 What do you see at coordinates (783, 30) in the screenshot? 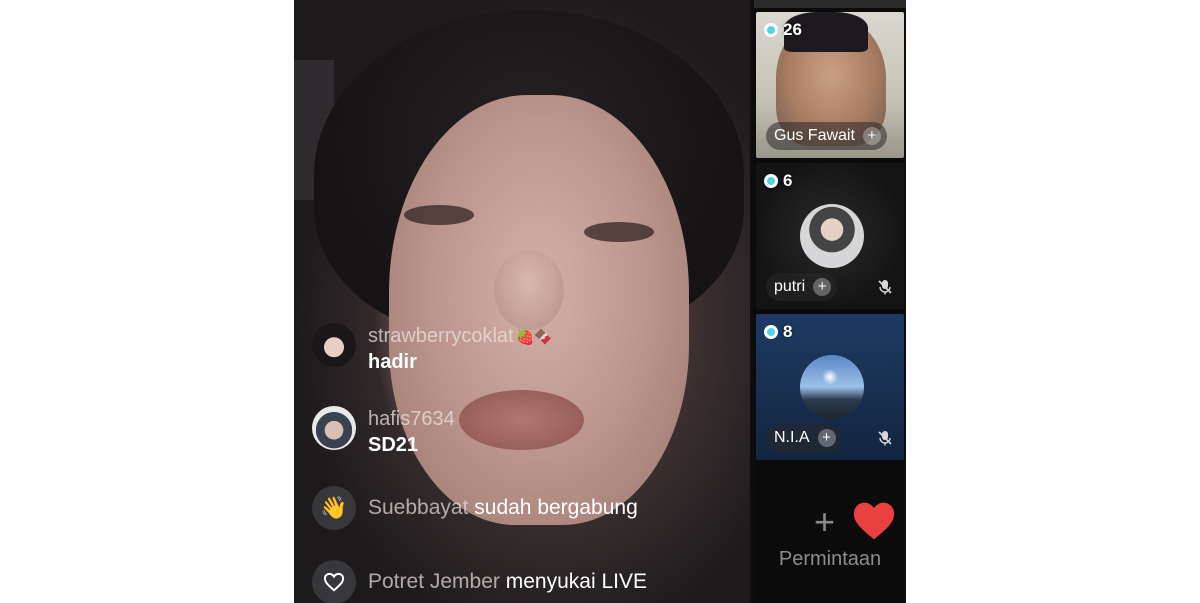
I see `viewer-count: 26` at bounding box center [783, 30].